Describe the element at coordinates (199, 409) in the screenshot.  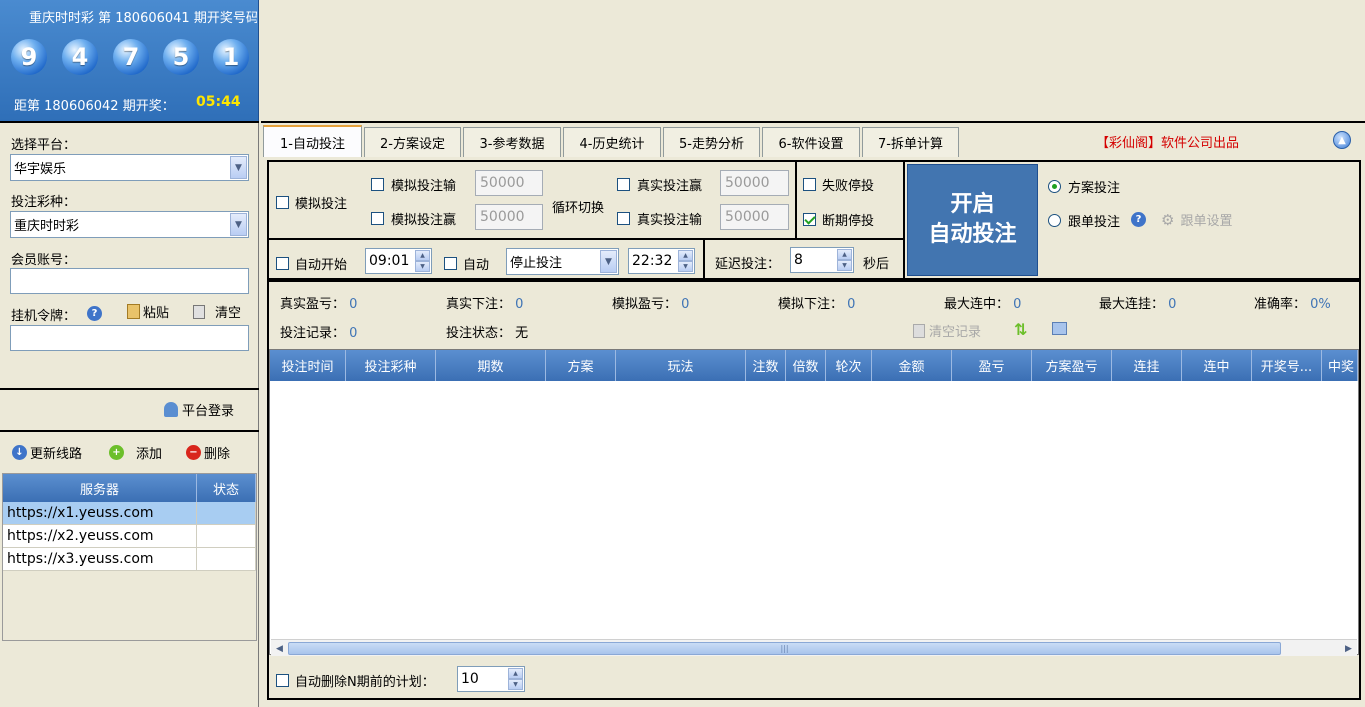
I see `platform-login-button: 平台登录` at that location.